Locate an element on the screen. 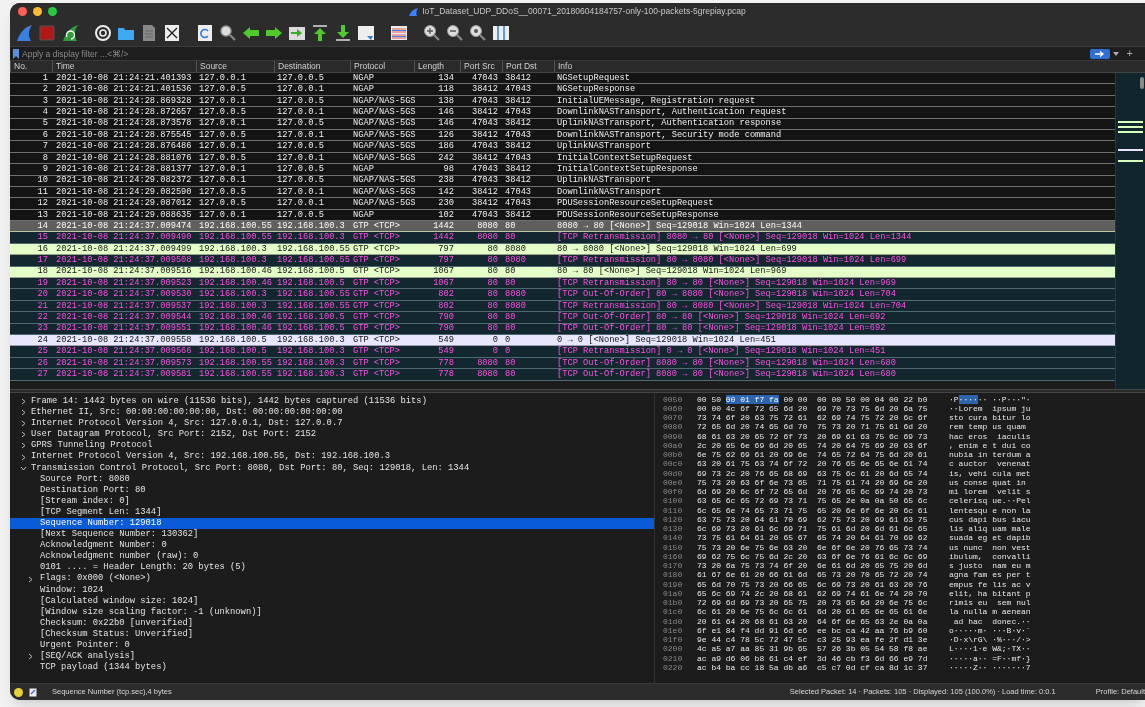  packet-row: 14 2021-10-08 21:24:37.009474 192.168.100.55 192.168.100.3 GTP <TCP> 1442 8080 80 8080 → 80 [<None>] Seq=129018 Win=1024 Len=1344 is located at coordinates (562, 227).